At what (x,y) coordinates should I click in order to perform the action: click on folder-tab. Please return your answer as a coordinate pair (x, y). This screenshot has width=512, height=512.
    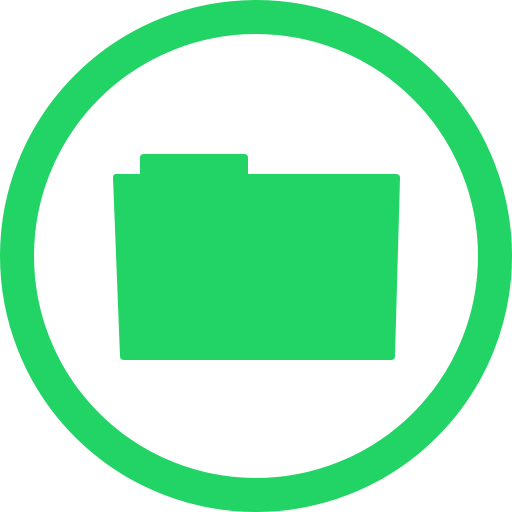
    Looking at the image, I should click on (194, 165).